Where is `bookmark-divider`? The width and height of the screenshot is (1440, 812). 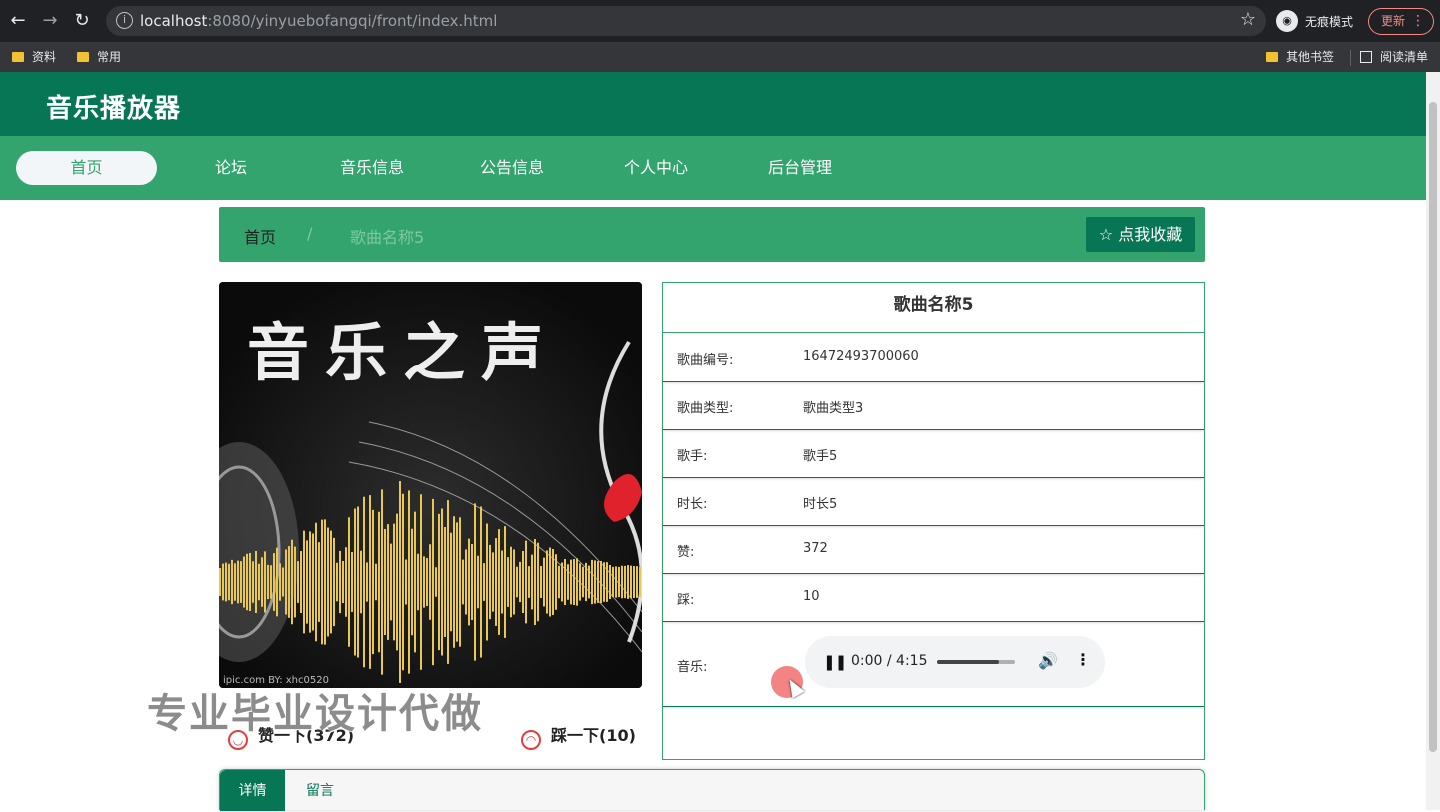 bookmark-divider is located at coordinates (1350, 58).